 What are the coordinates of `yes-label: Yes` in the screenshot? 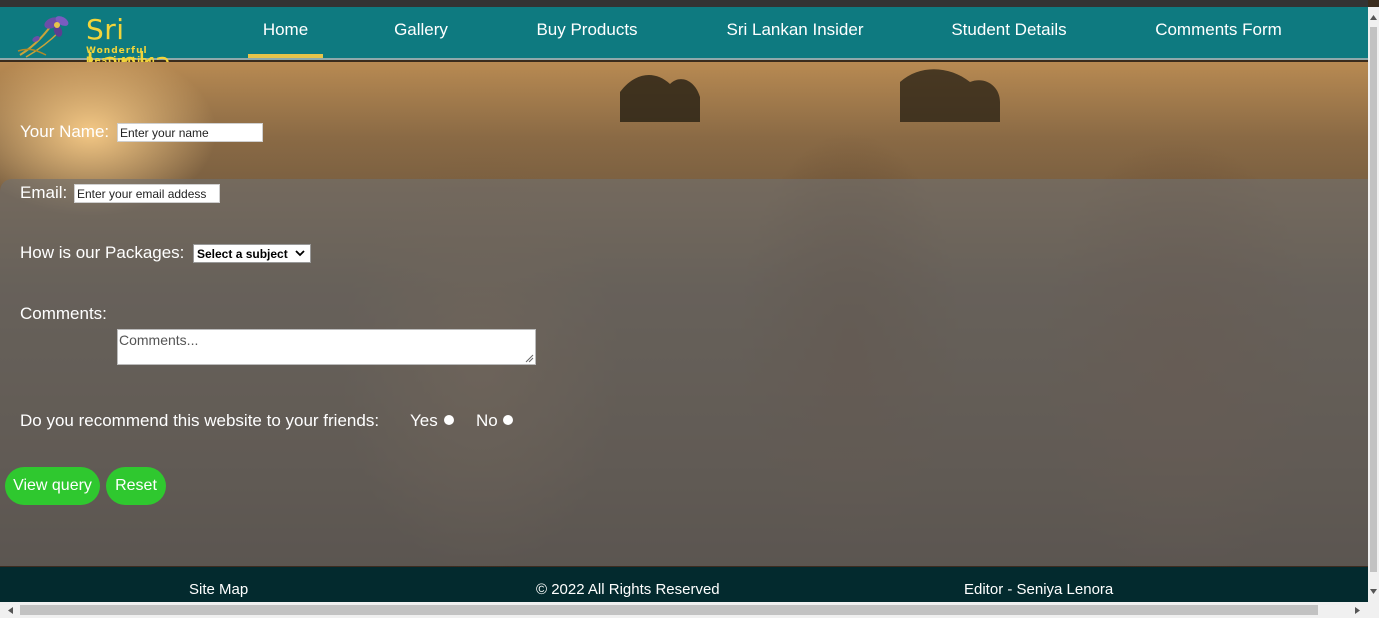 It's located at (424, 420).